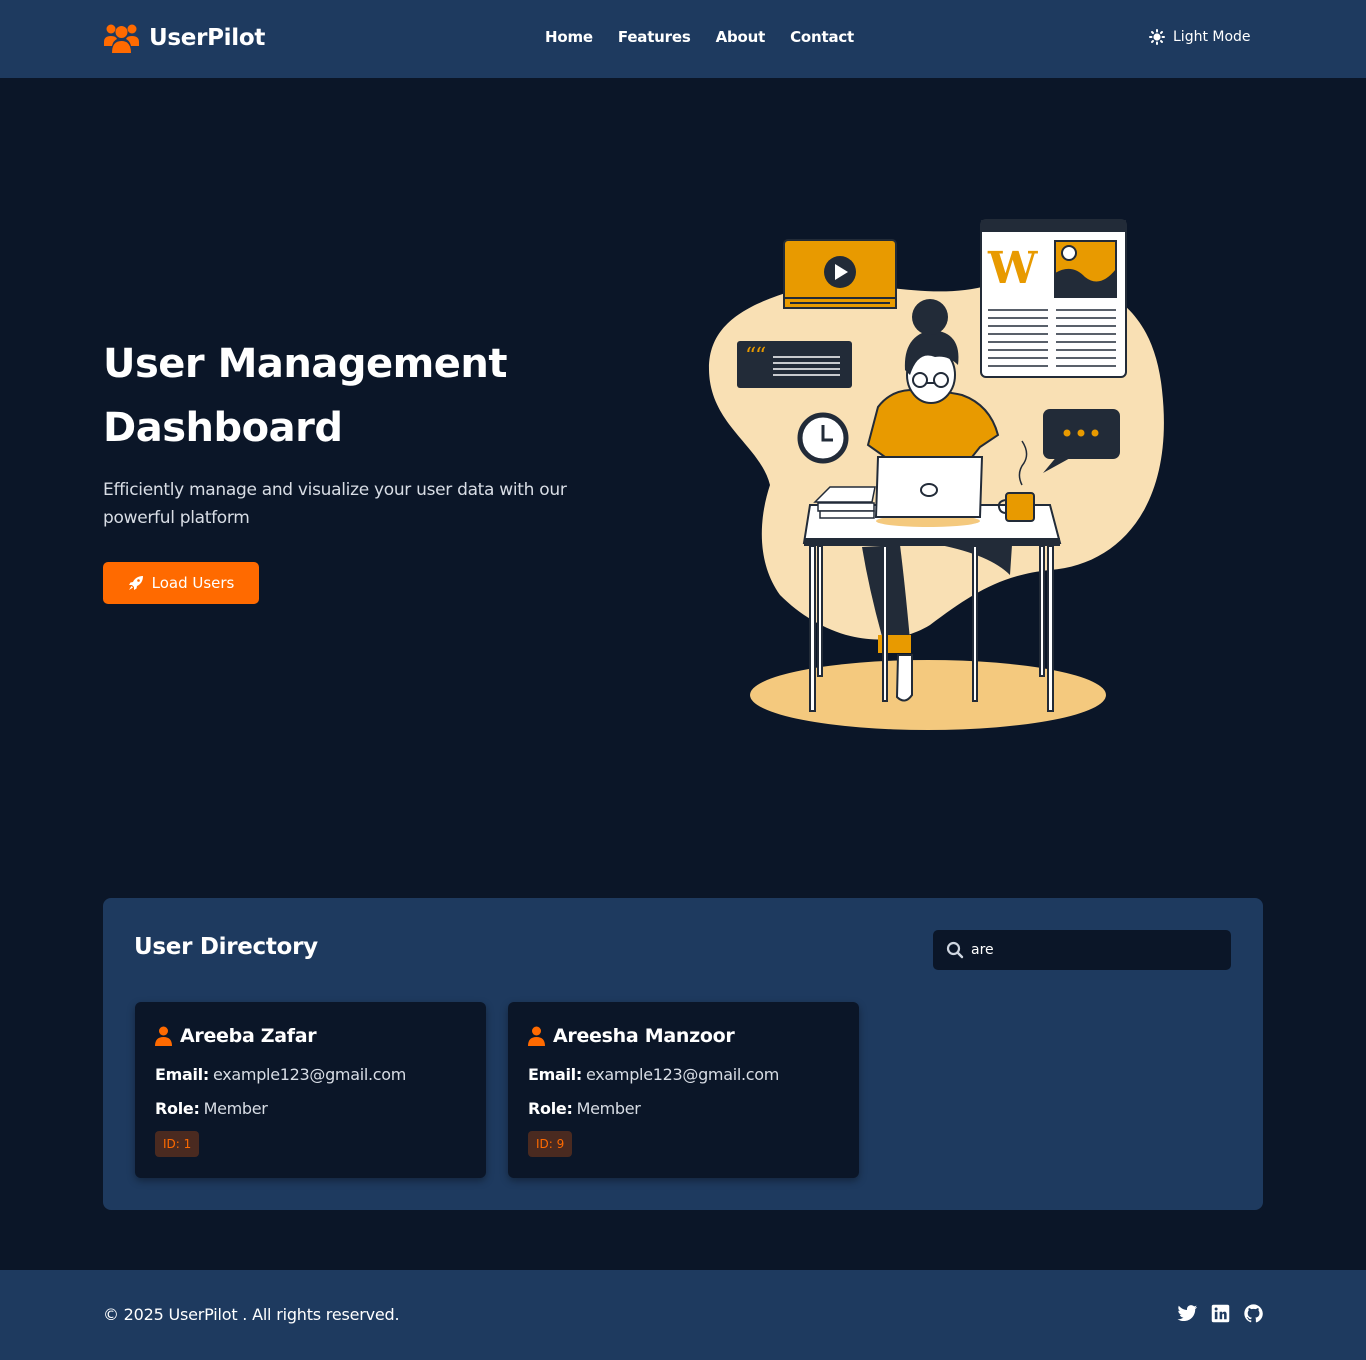  I want to click on newspaper-illustration: W, so click(1053, 298).